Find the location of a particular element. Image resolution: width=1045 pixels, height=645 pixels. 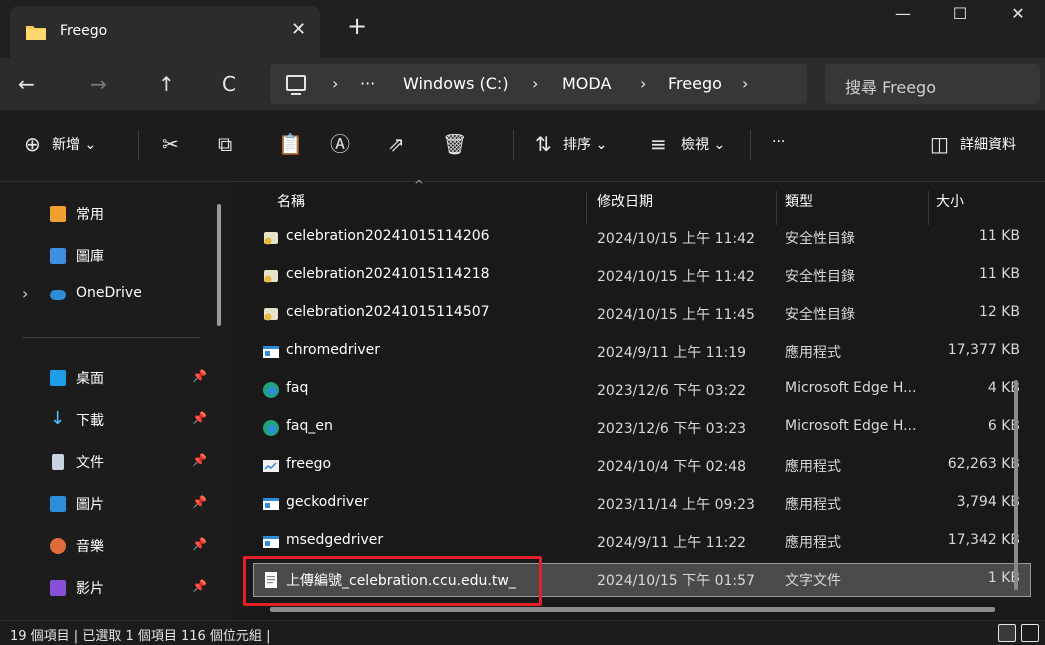

expand-chevron-icon: › is located at coordinates (25, 293).